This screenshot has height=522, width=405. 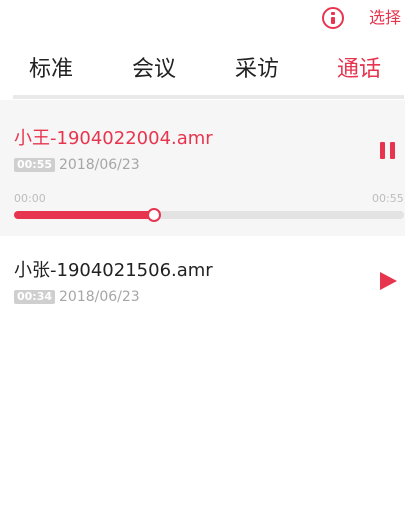 I want to click on recording-name: 小王-1904022004.amr, so click(x=113, y=138).